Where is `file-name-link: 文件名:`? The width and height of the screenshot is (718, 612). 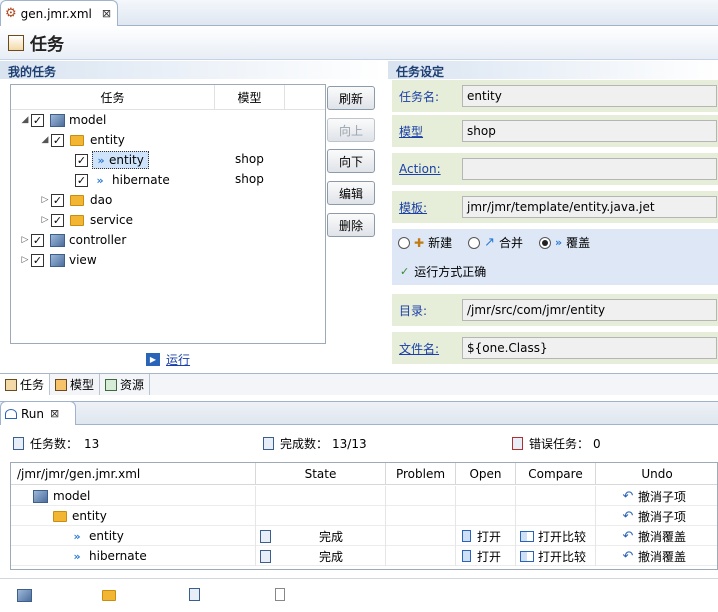 file-name-link: 文件名: is located at coordinates (427, 348).